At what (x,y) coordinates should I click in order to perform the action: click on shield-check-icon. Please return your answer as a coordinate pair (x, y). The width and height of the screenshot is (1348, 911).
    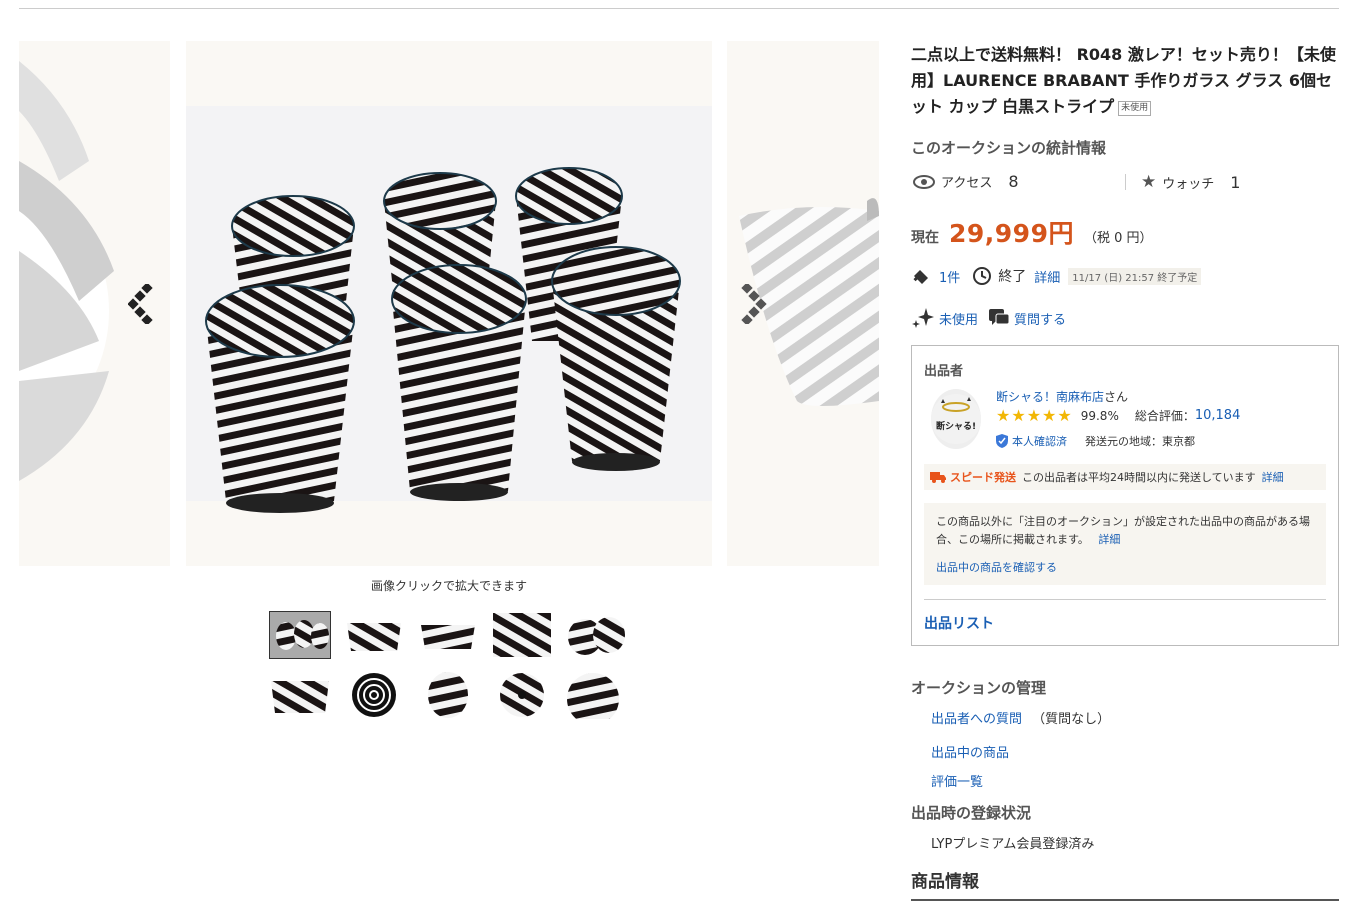
    Looking at the image, I should click on (1002, 441).